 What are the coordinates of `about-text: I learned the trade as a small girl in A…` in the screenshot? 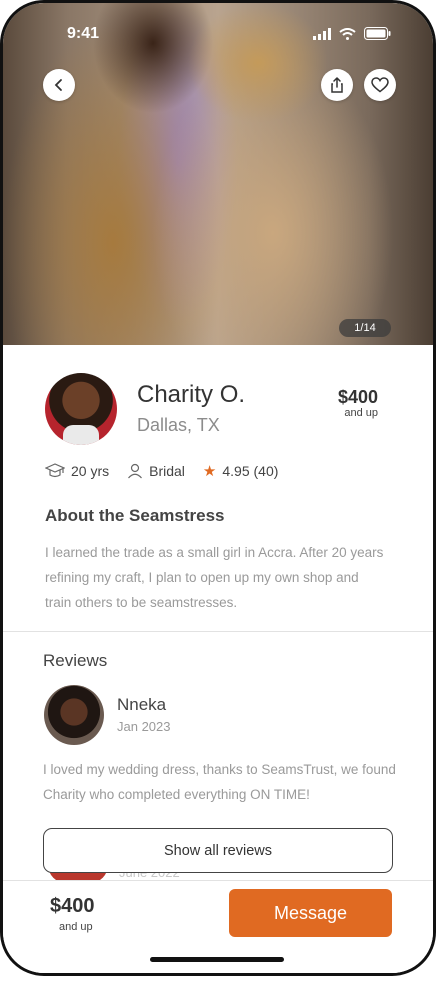 It's located at (214, 577).